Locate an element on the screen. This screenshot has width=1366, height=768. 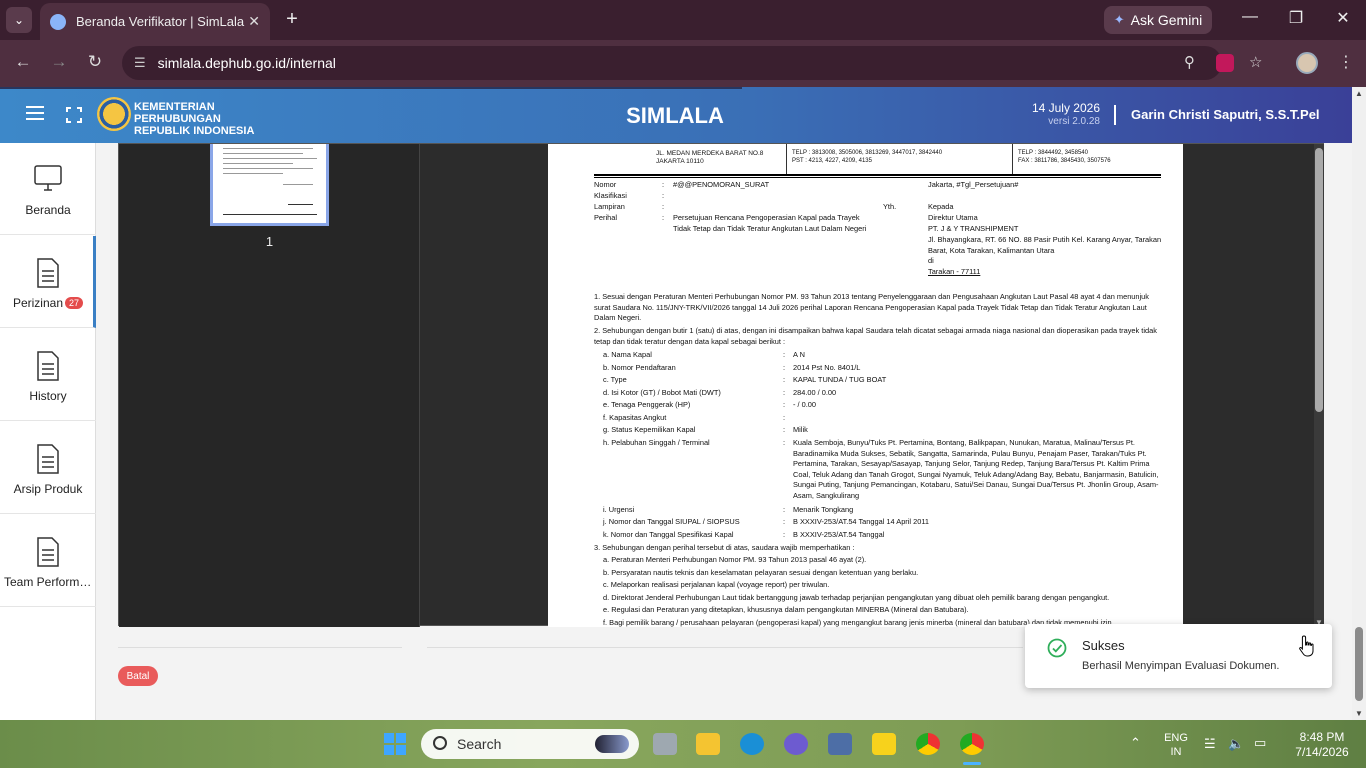
sticky-notes-icon is located at coordinates (884, 744).